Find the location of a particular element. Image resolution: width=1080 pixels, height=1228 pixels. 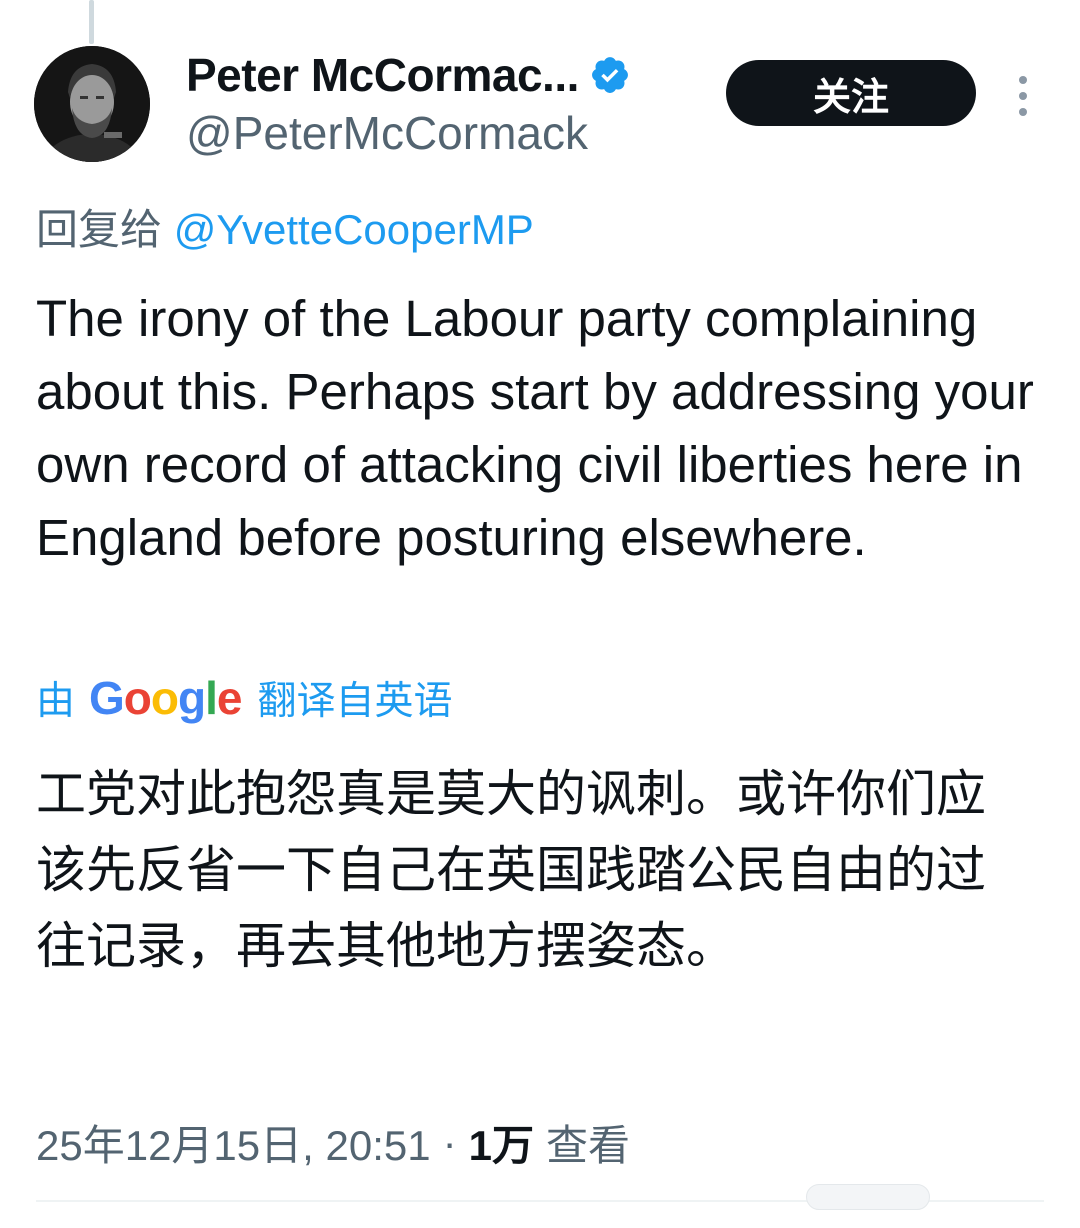

tweet-header: Peter McCormac... @PeterMcCormack 关注 is located at coordinates (544, 106).